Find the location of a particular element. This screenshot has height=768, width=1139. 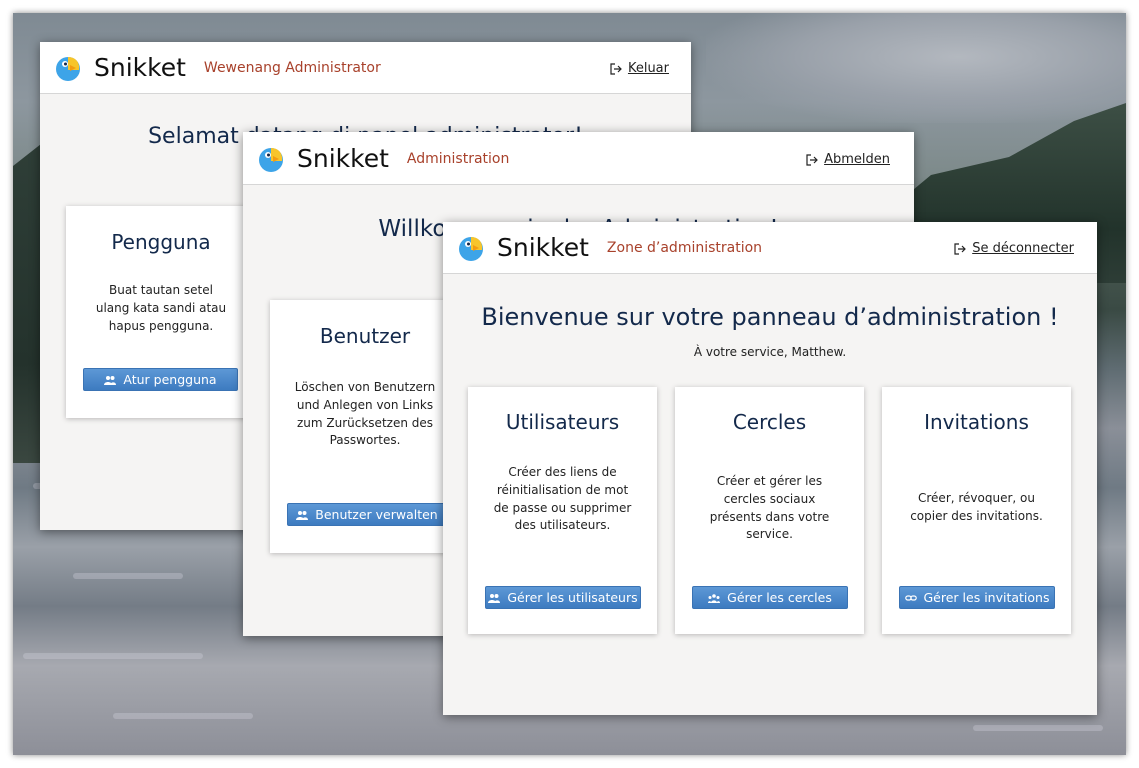

manage-users-button: Gérer les utilisateurs is located at coordinates (563, 597).